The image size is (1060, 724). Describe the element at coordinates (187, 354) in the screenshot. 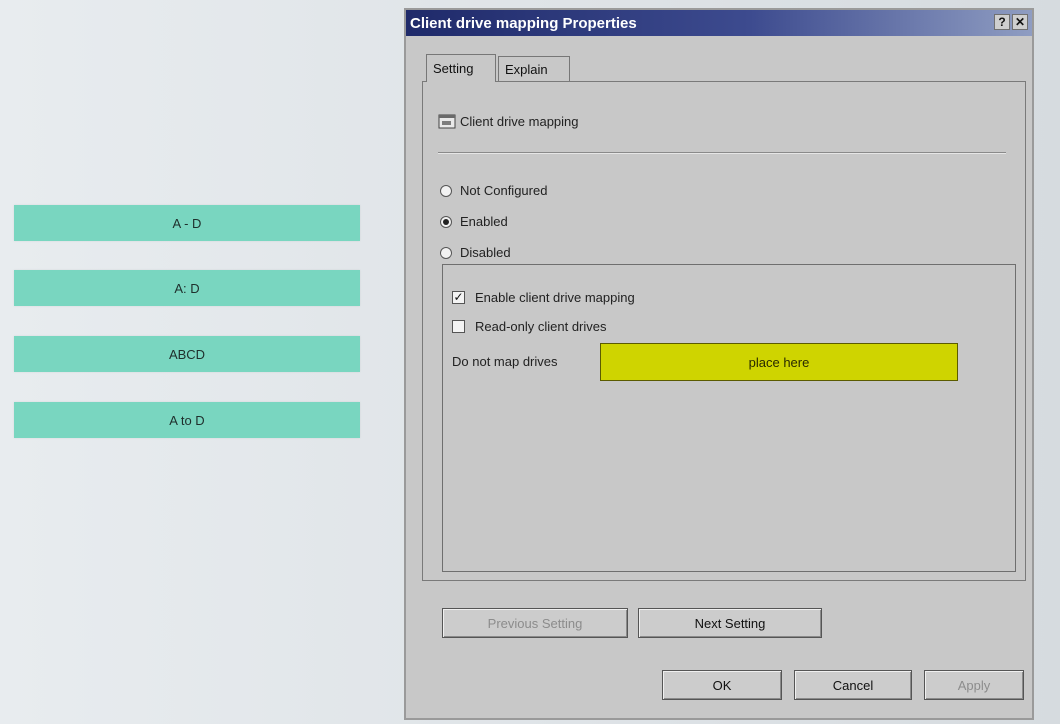

I see `answer-option-abcd: ABCD` at that location.